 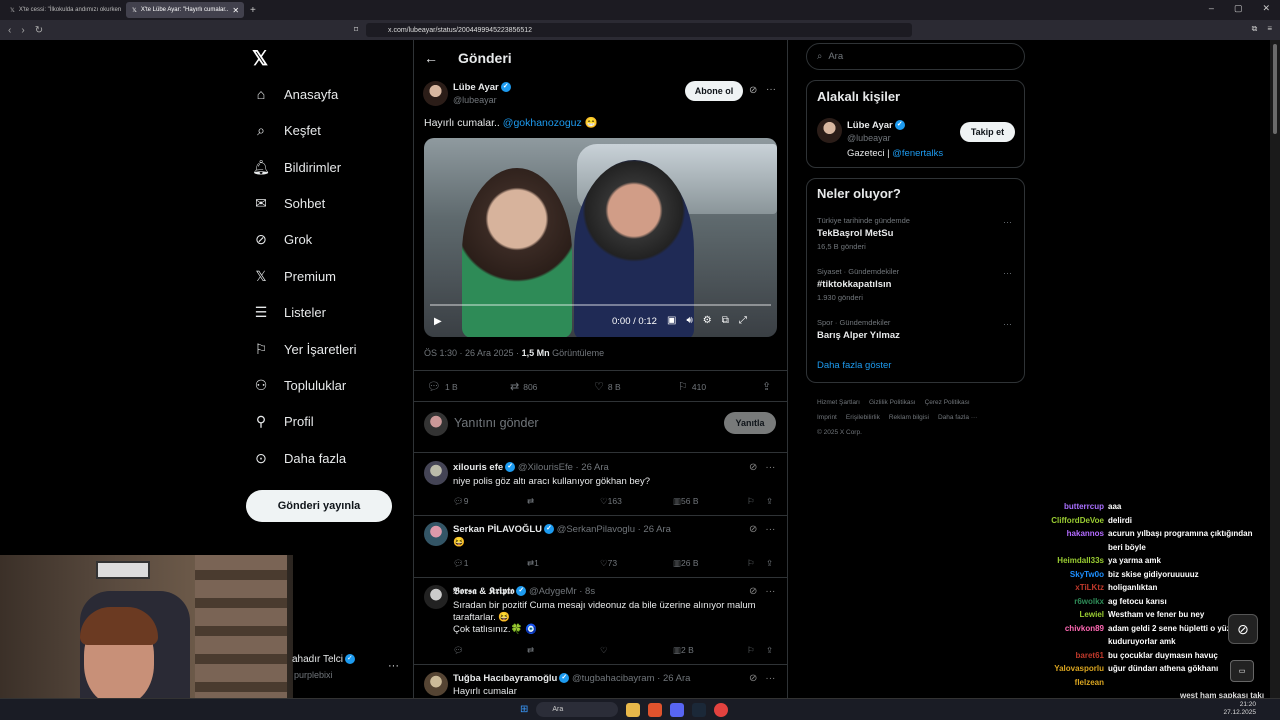 What do you see at coordinates (827, 417) in the screenshot?
I see `footer-link: Imprint` at bounding box center [827, 417].